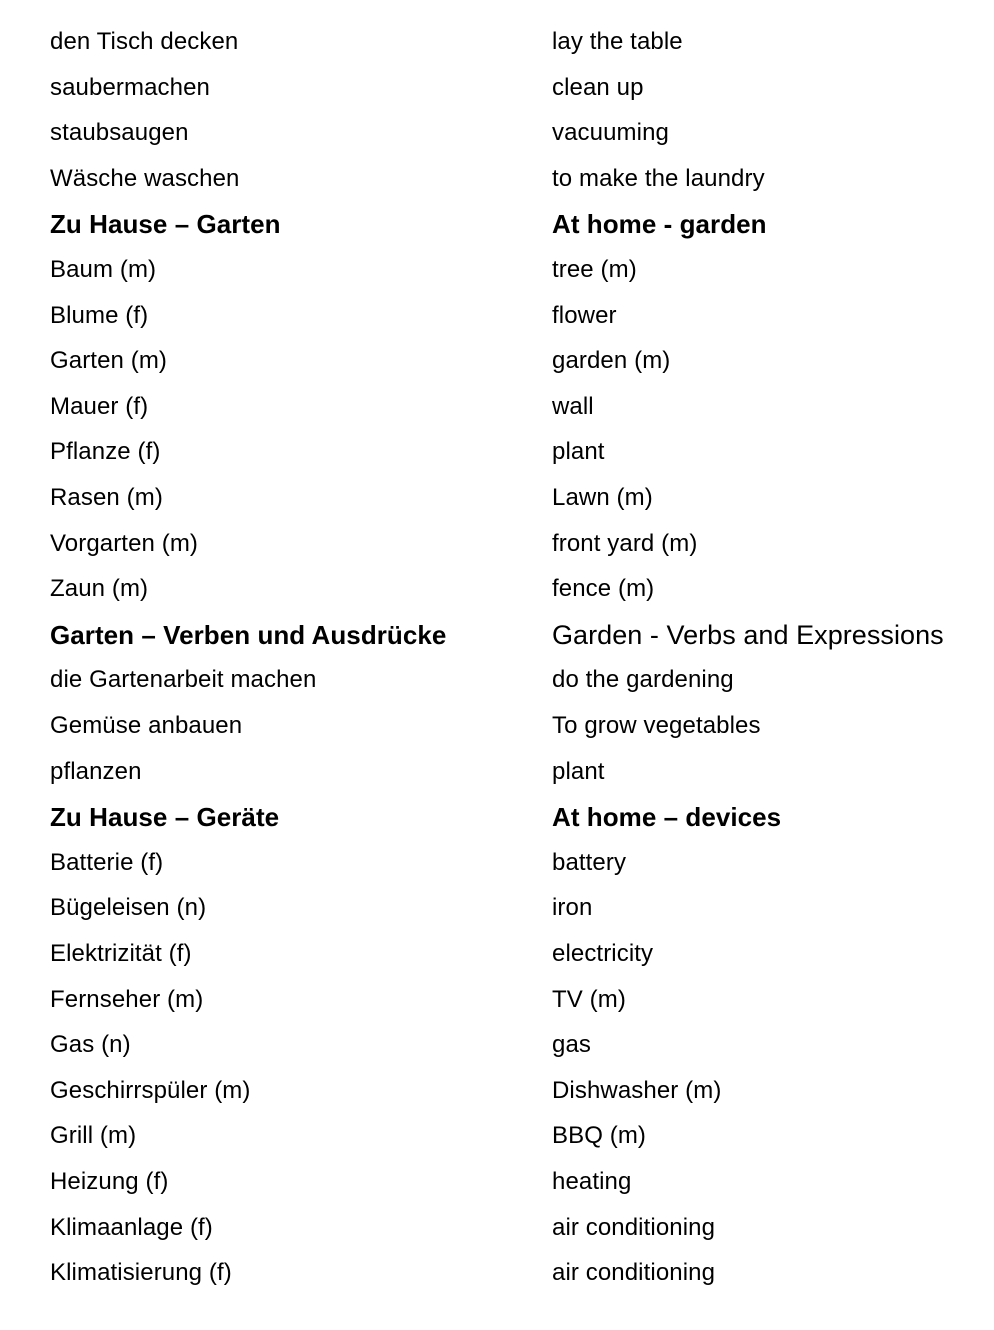 This screenshot has width=994, height=1330. What do you see at coordinates (119, 133) in the screenshot?
I see `german-term: staubsaugen` at bounding box center [119, 133].